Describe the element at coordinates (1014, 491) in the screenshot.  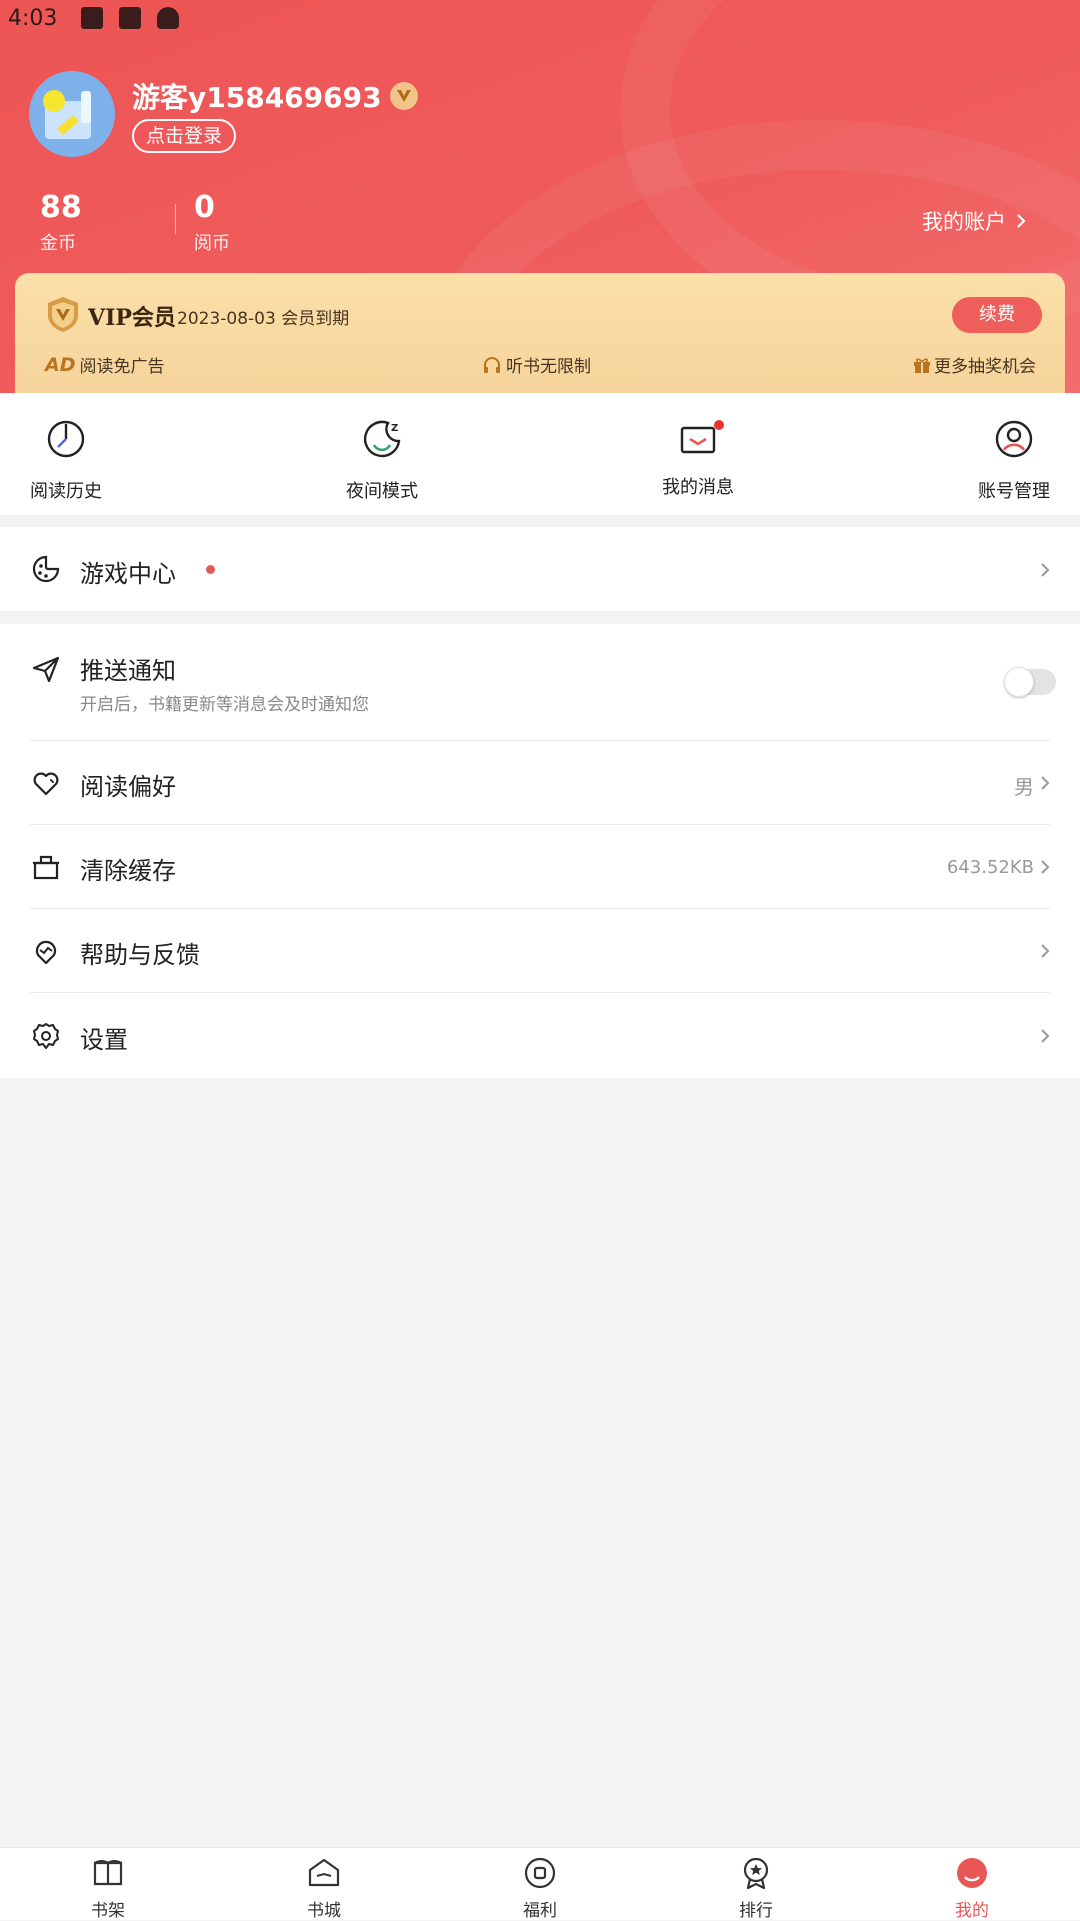
I see `quick-label: 账号管理` at that location.